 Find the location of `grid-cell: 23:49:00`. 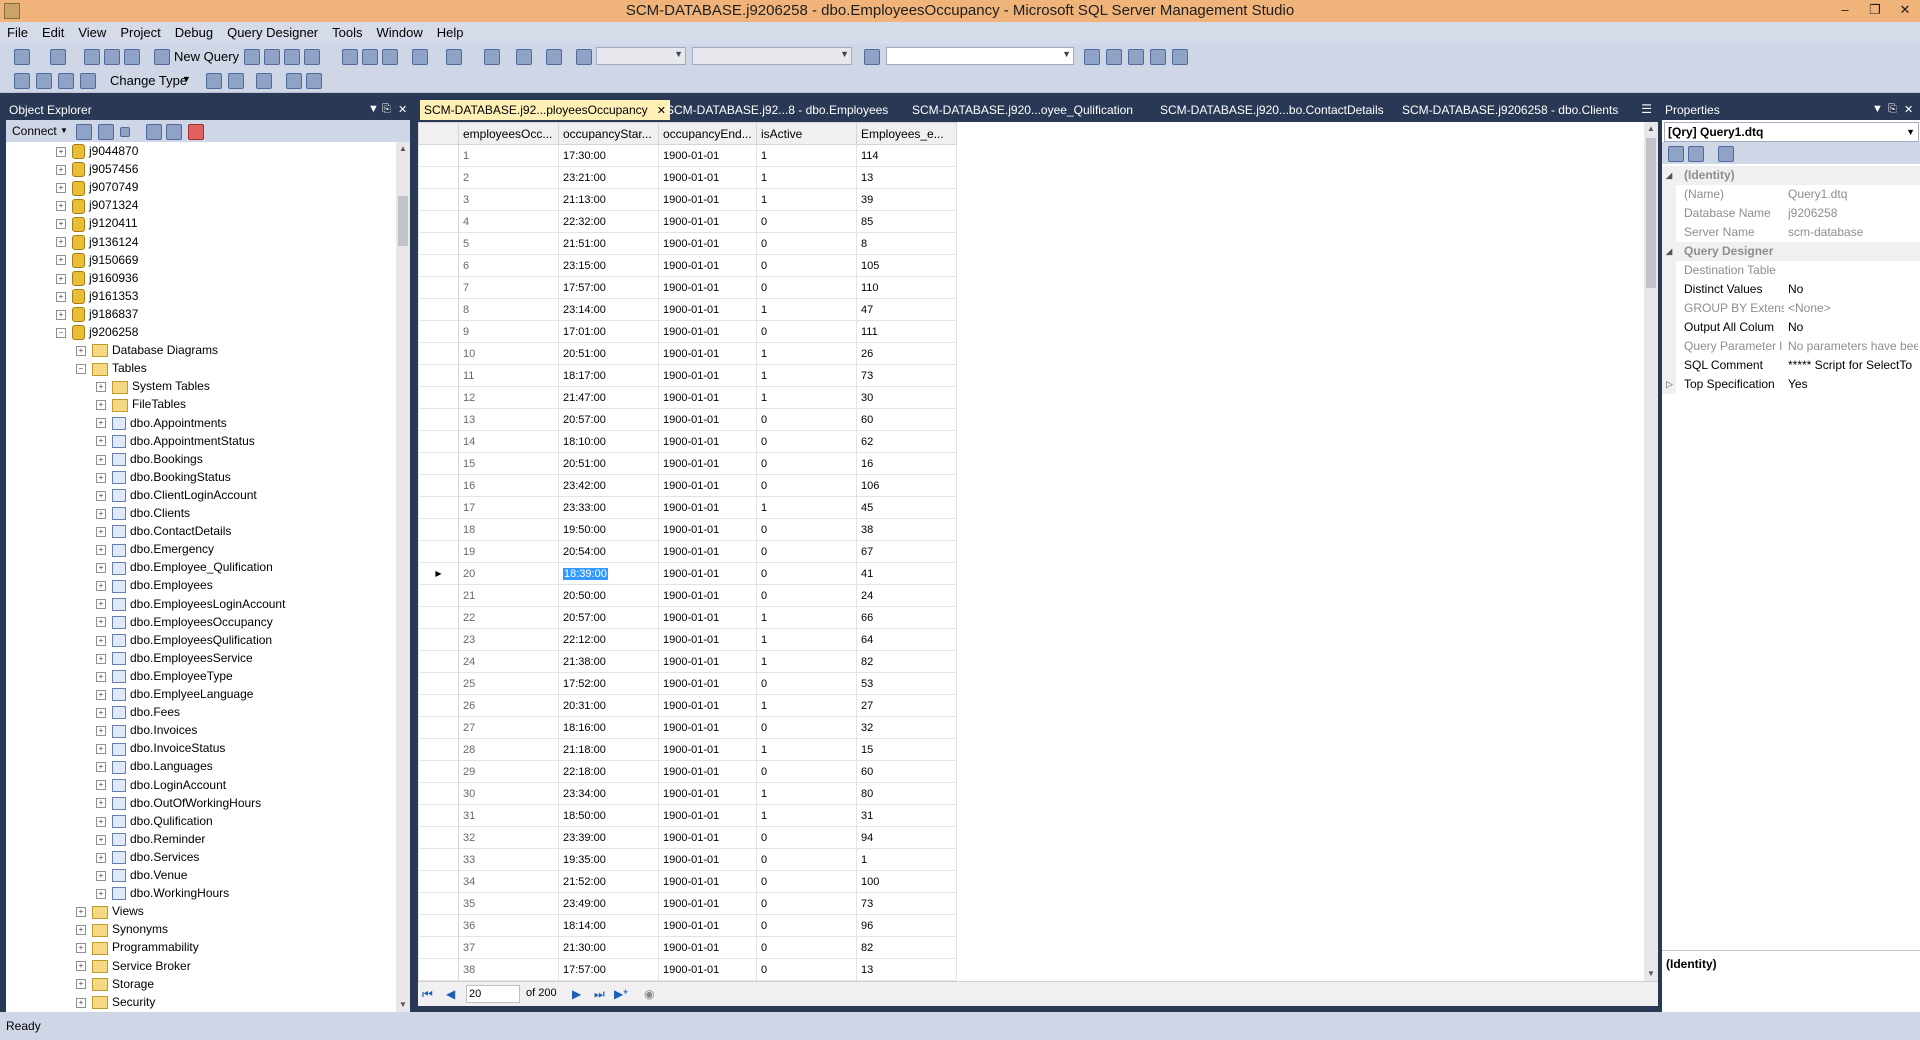

grid-cell: 23:49:00 is located at coordinates (608, 903).